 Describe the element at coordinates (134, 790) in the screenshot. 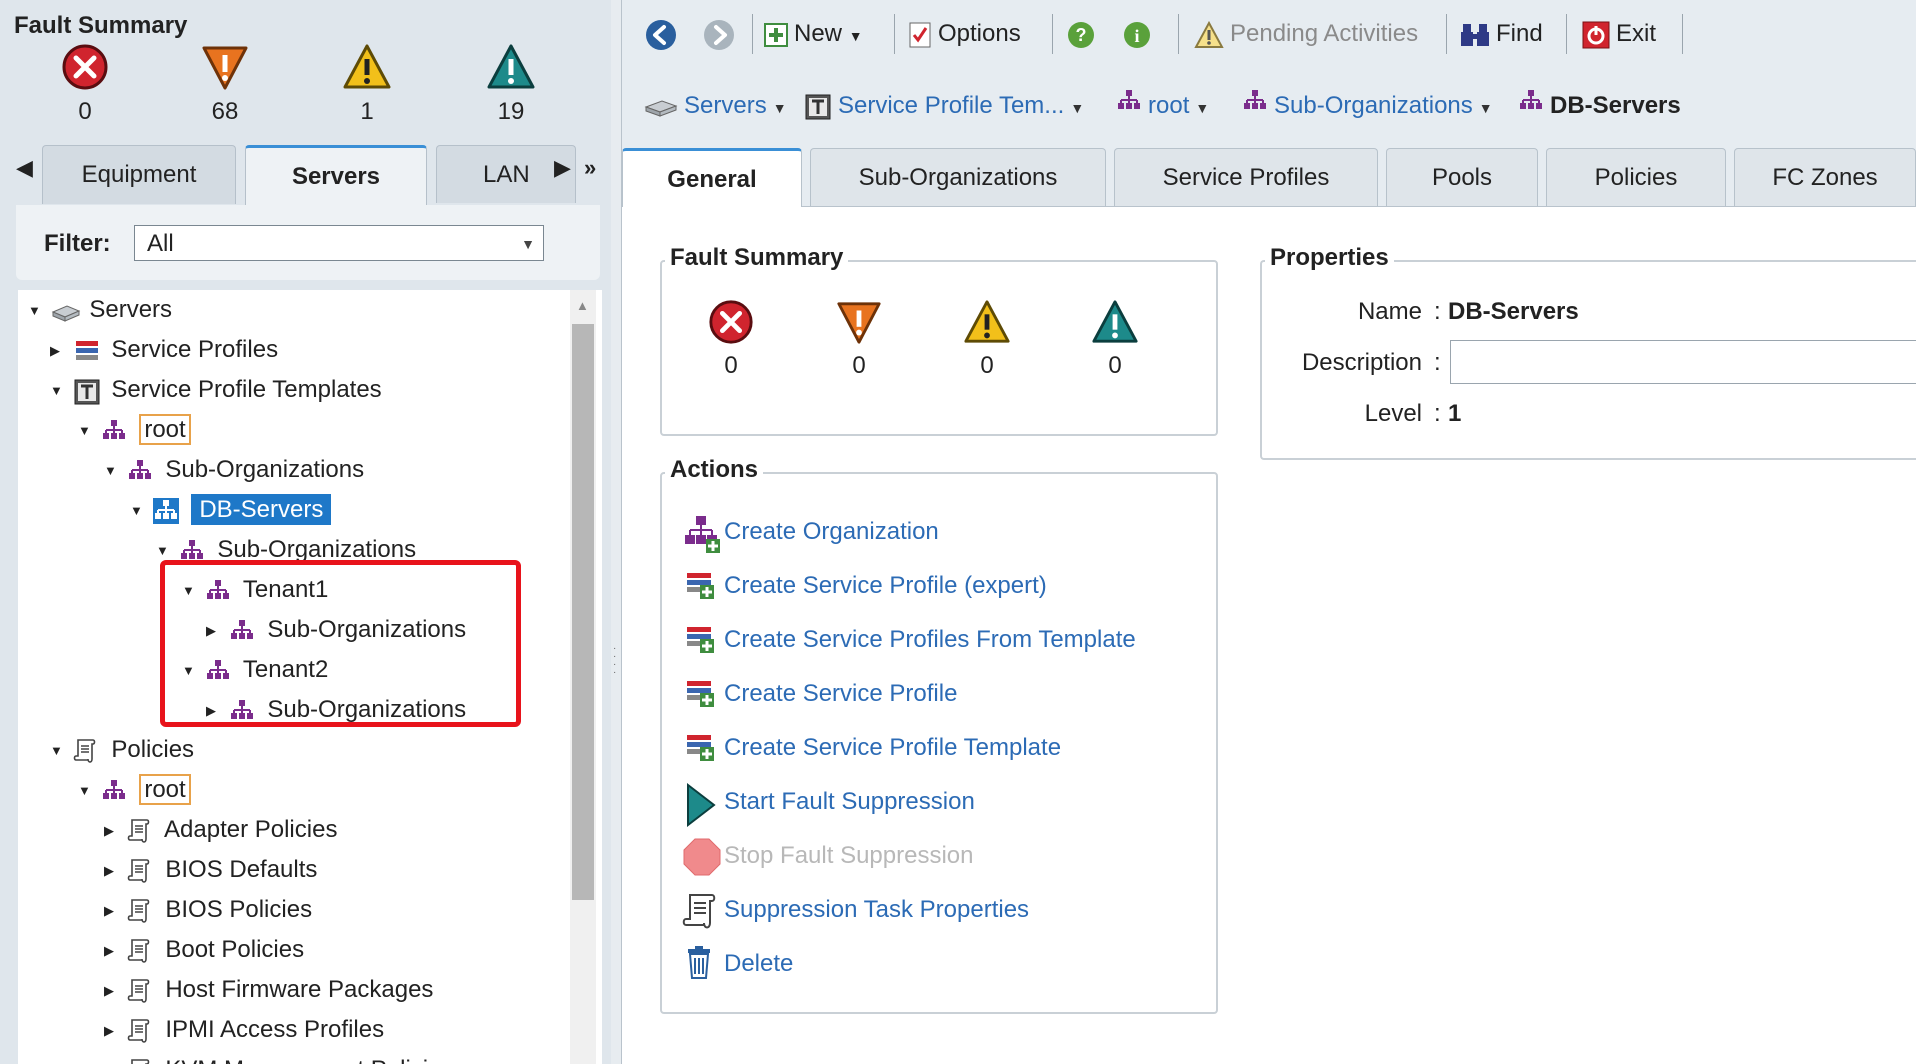

I see `tree-node-policies-root: ▼ root` at that location.